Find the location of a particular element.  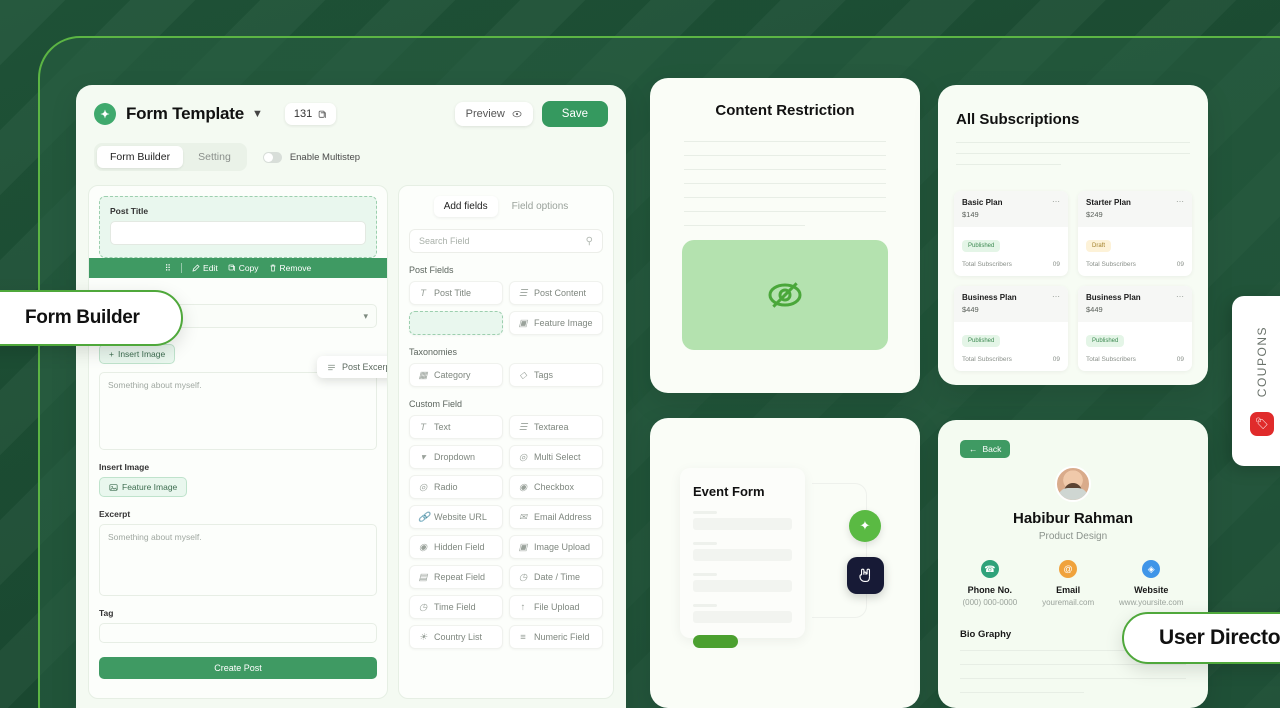

insert-image-button: + Insert Image is located at coordinates (137, 354).